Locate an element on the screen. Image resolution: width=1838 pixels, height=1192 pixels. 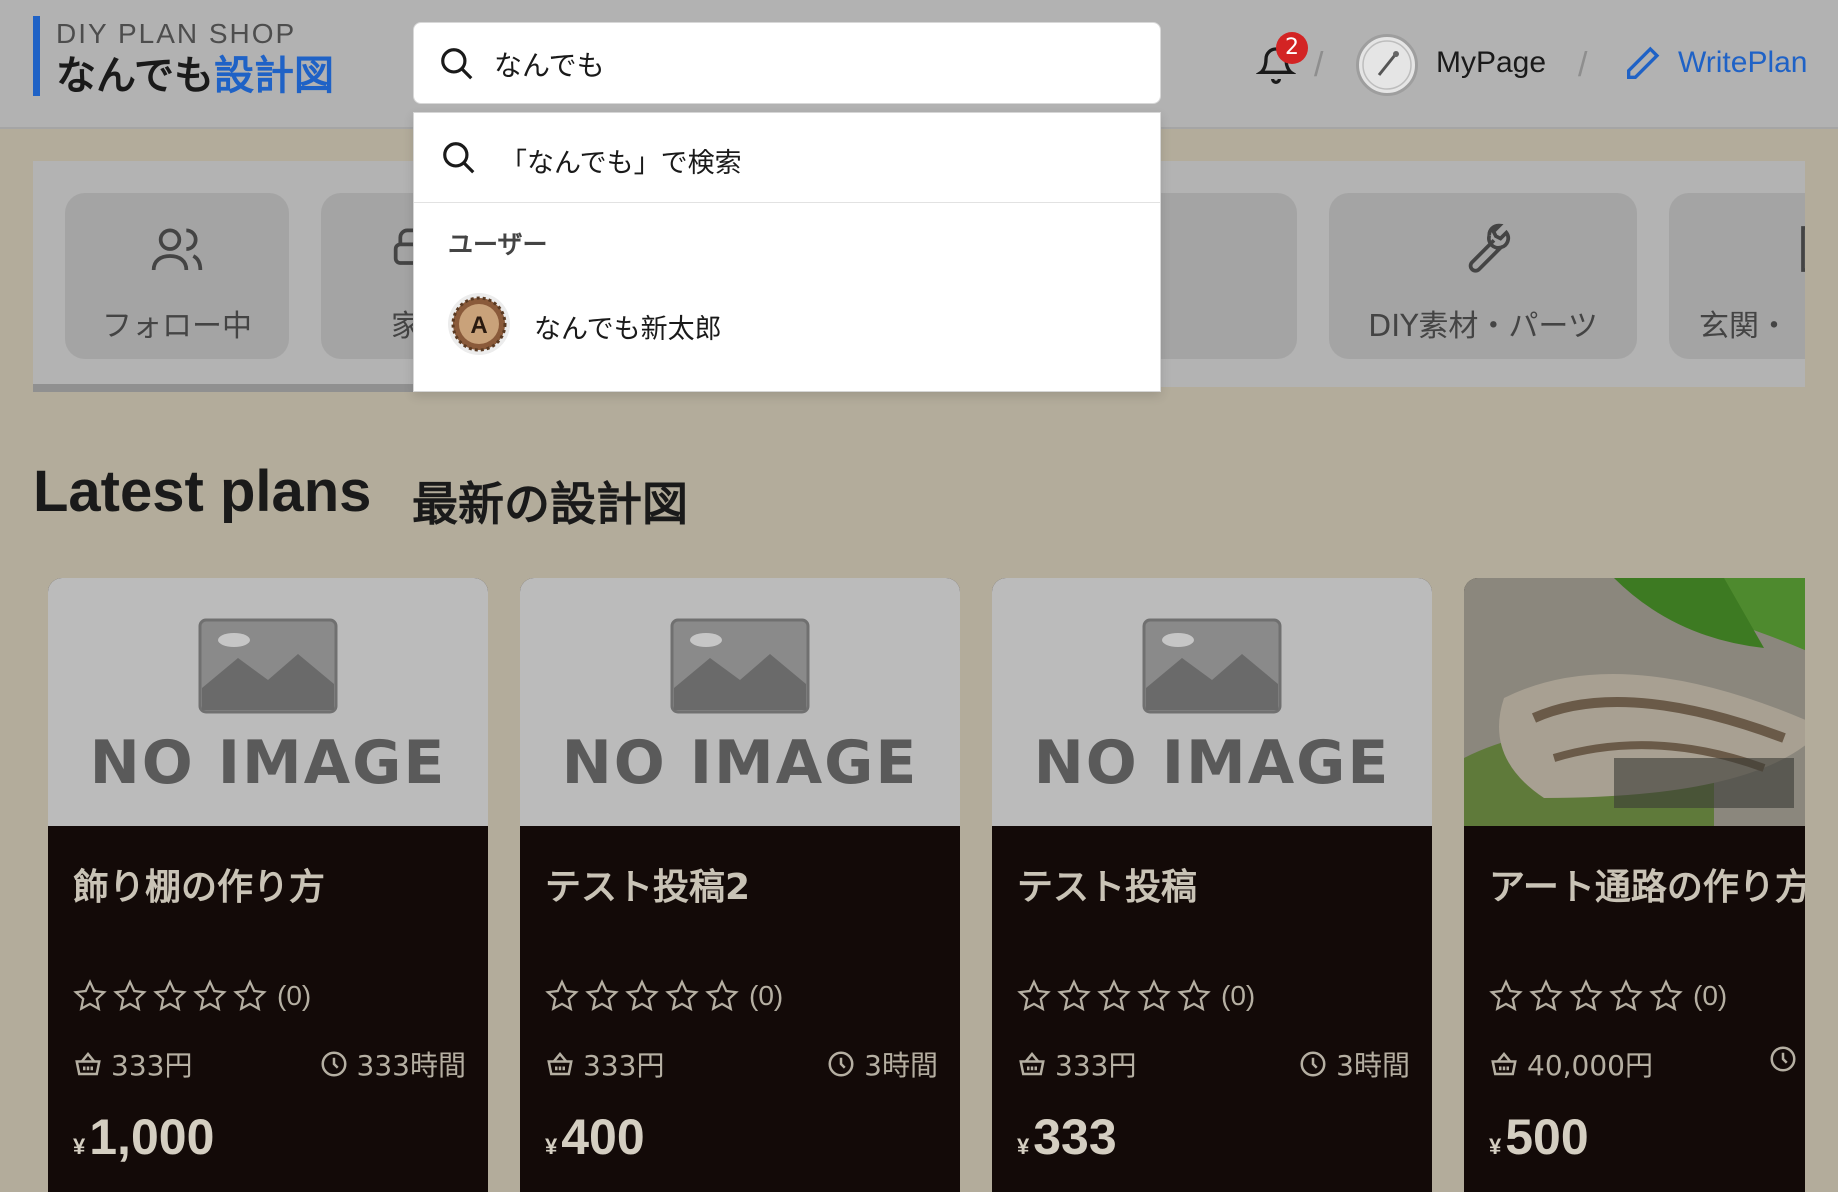
avatar is located at coordinates (1387, 65).